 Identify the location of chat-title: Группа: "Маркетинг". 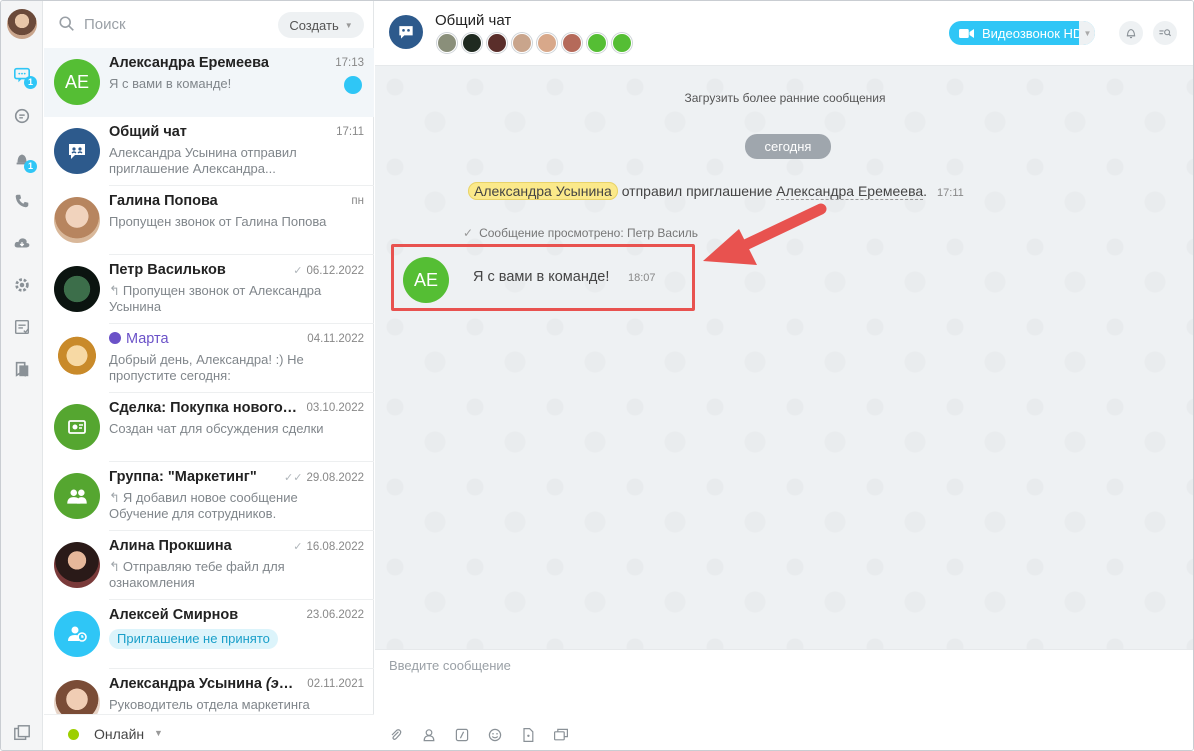
(183, 477).